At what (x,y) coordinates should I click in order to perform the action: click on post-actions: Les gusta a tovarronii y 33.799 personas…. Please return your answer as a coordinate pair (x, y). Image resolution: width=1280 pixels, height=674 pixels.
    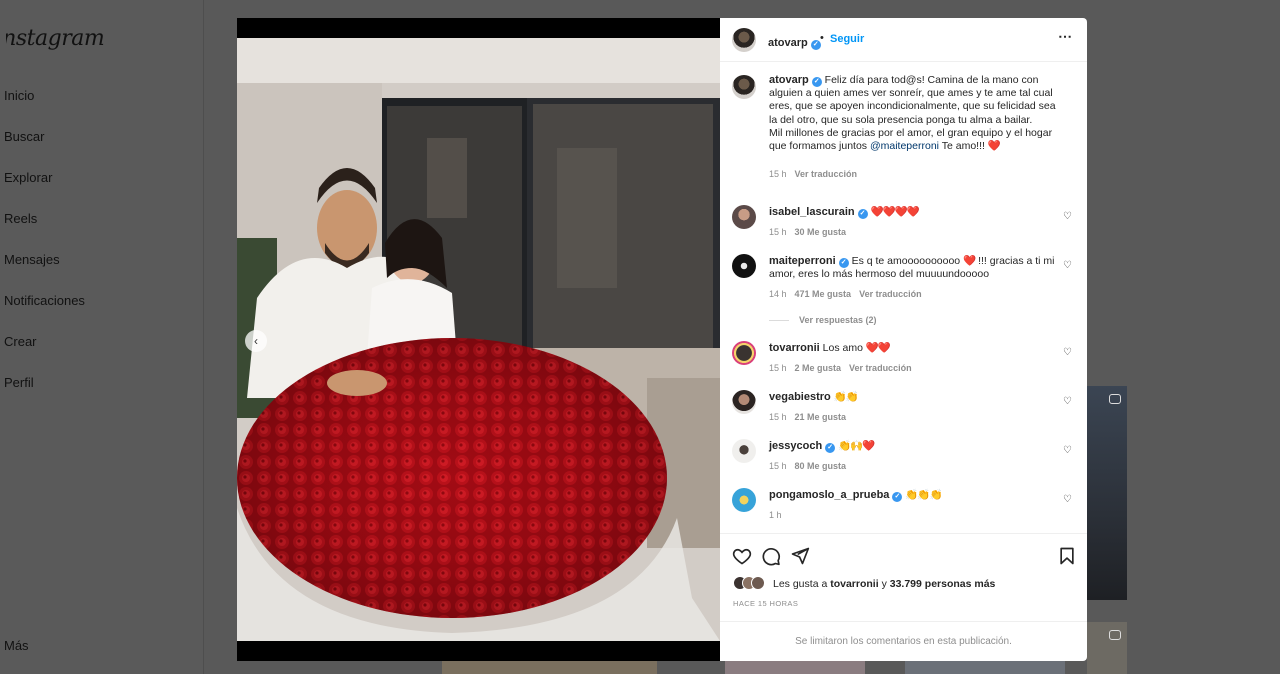
    Looking at the image, I should click on (903, 577).